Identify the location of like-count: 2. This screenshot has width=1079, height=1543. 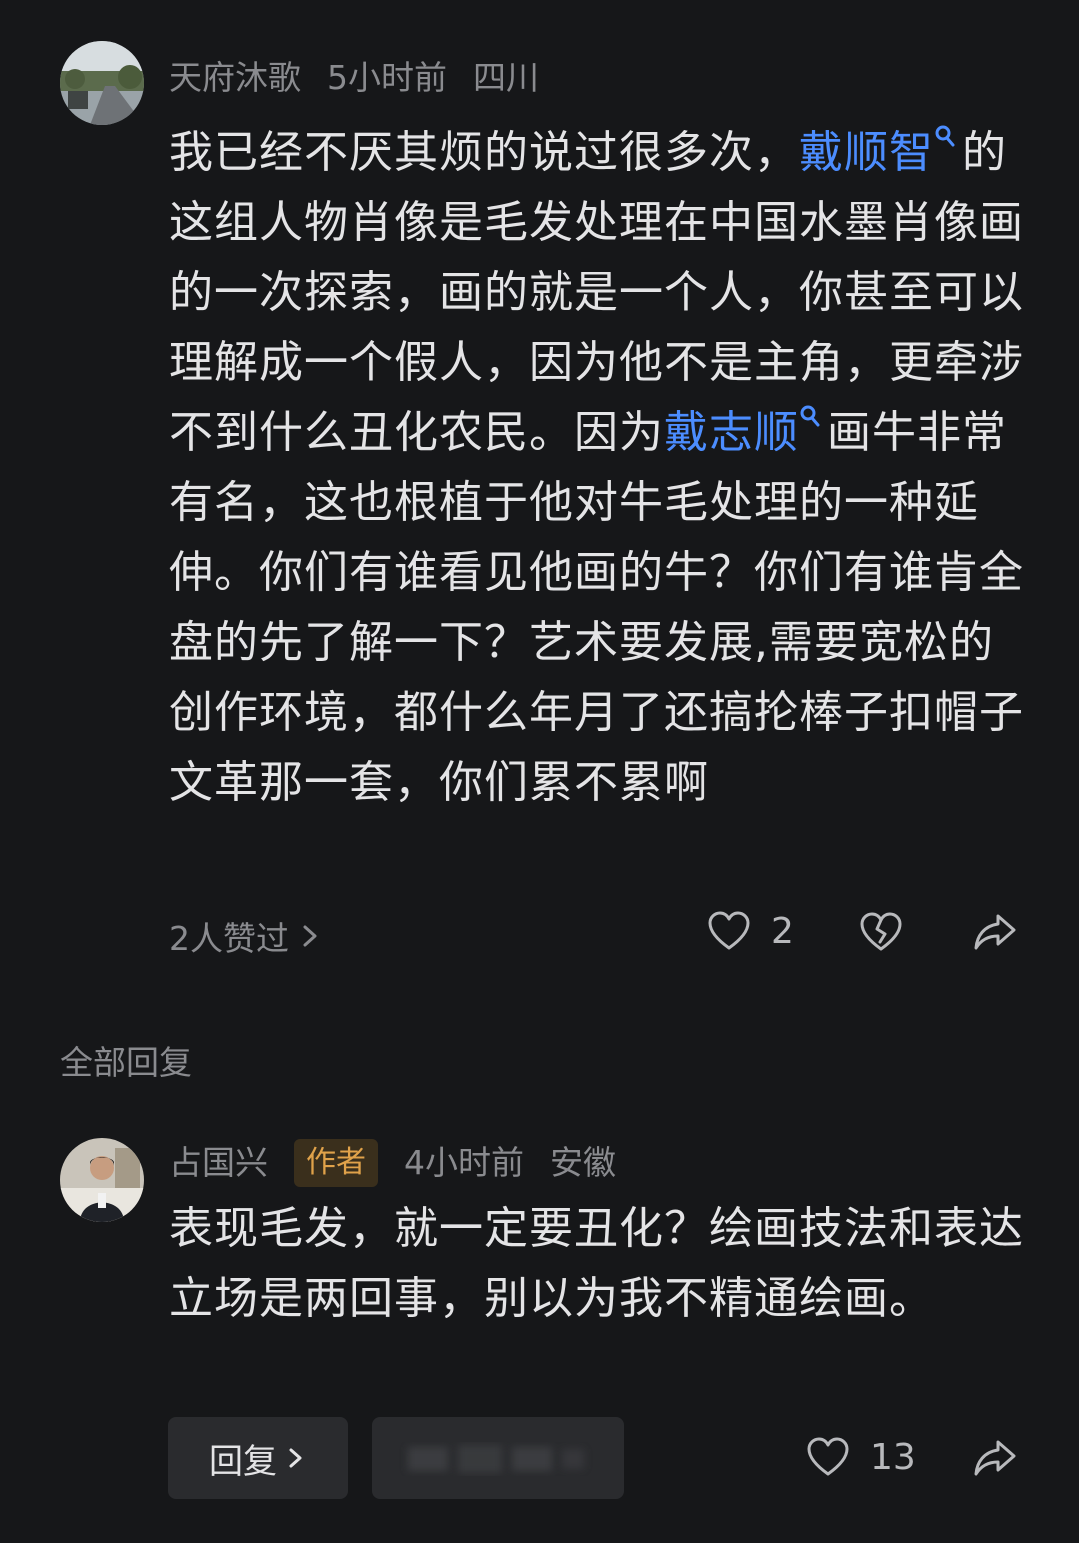
(782, 931).